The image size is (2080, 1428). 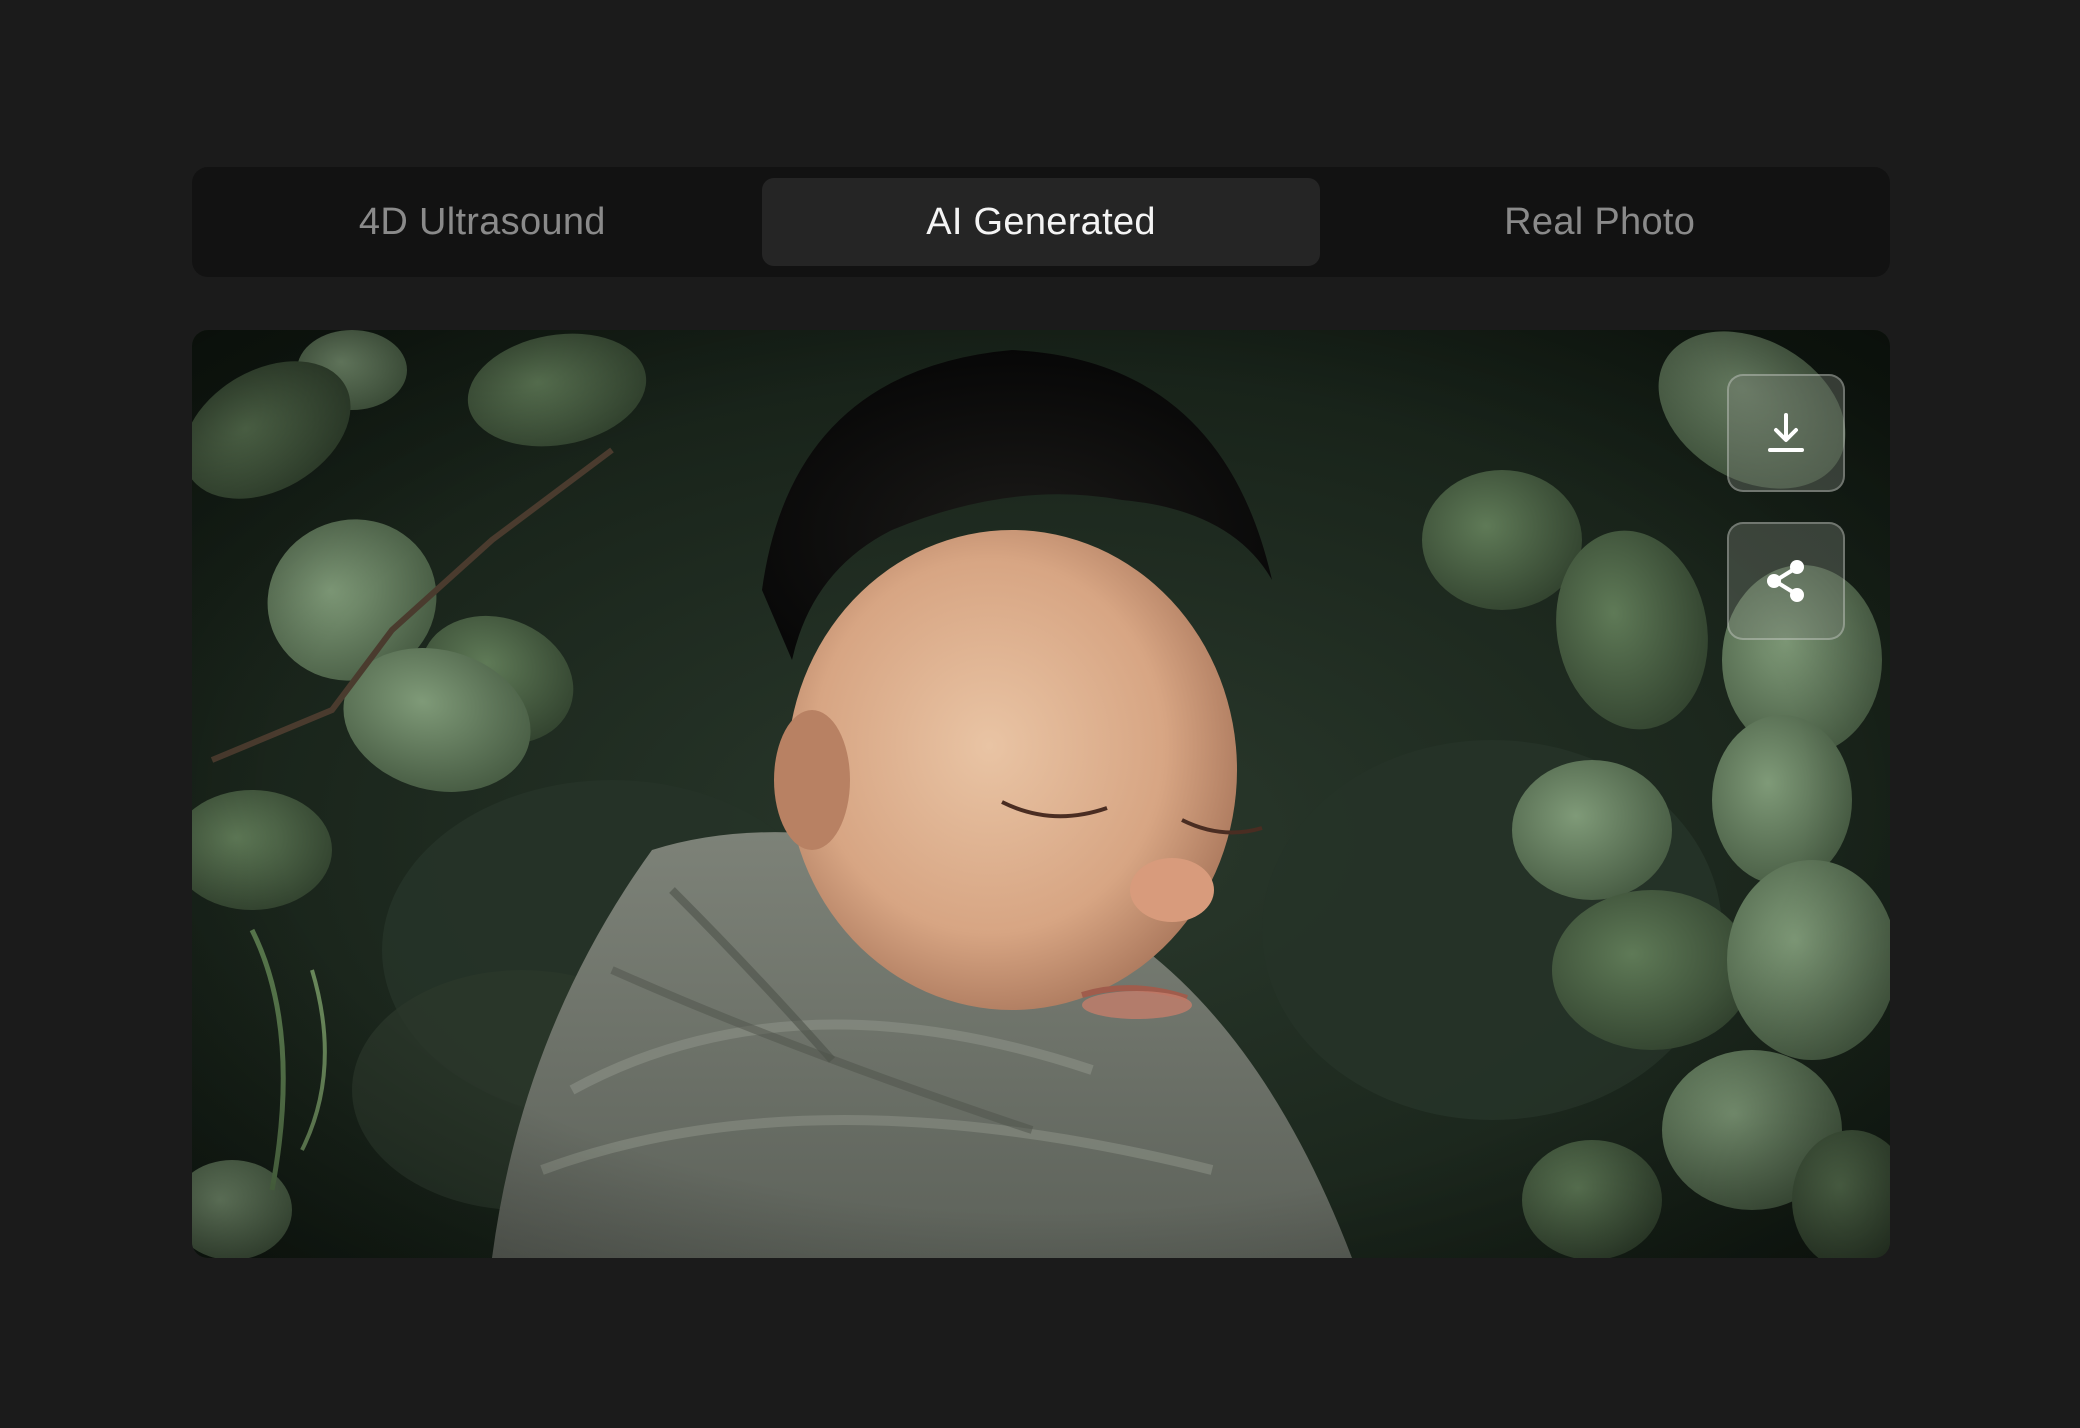 I want to click on share-icon, so click(x=1785, y=581).